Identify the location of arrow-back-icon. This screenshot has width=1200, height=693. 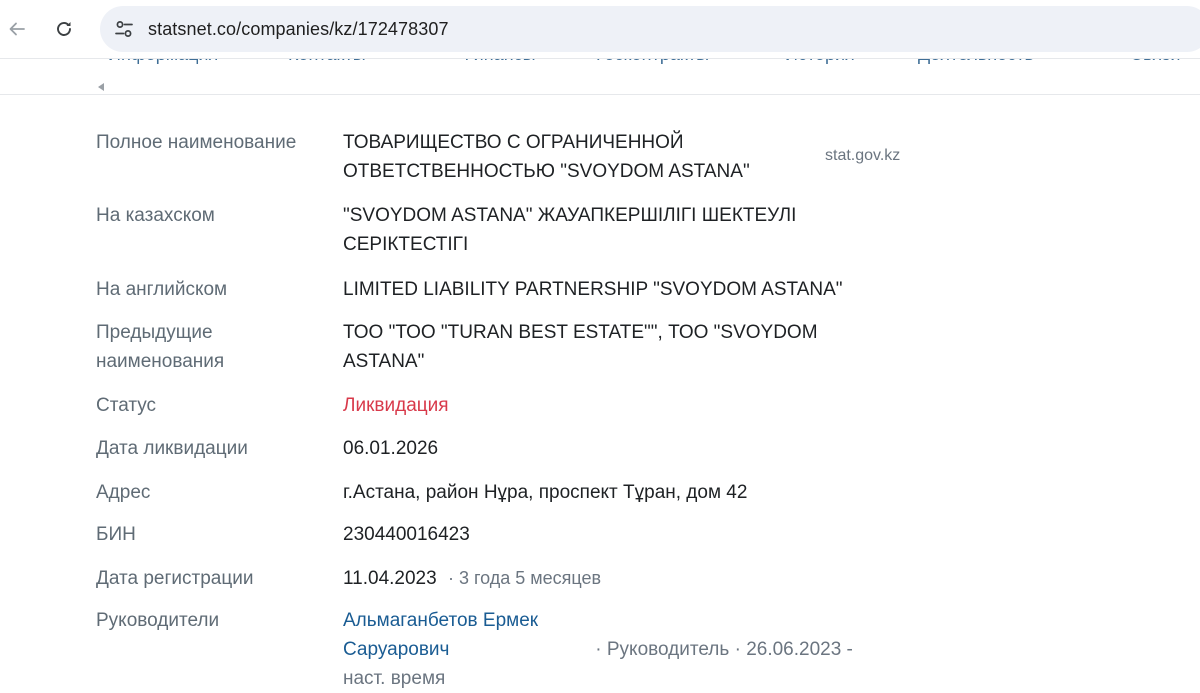
(17, 29).